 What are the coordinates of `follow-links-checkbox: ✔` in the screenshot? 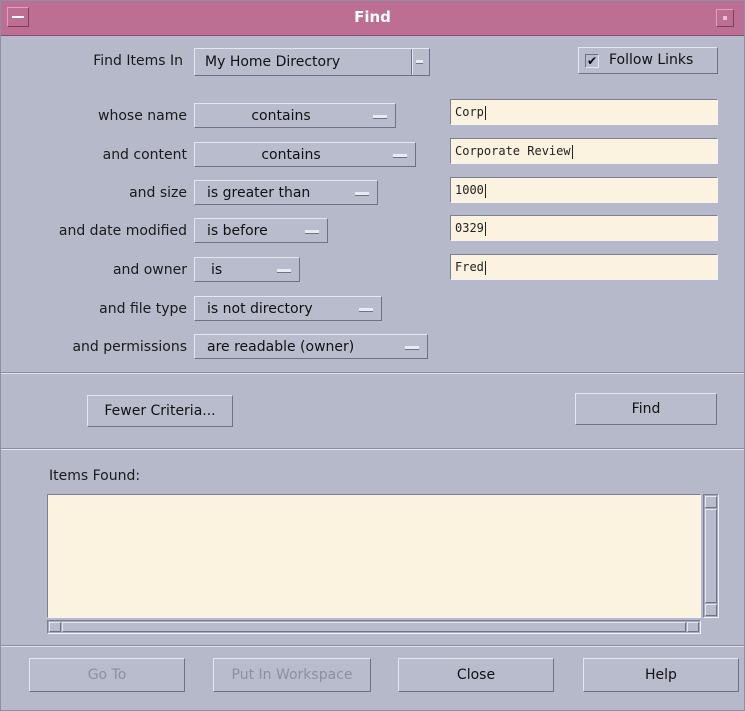 It's located at (592, 61).